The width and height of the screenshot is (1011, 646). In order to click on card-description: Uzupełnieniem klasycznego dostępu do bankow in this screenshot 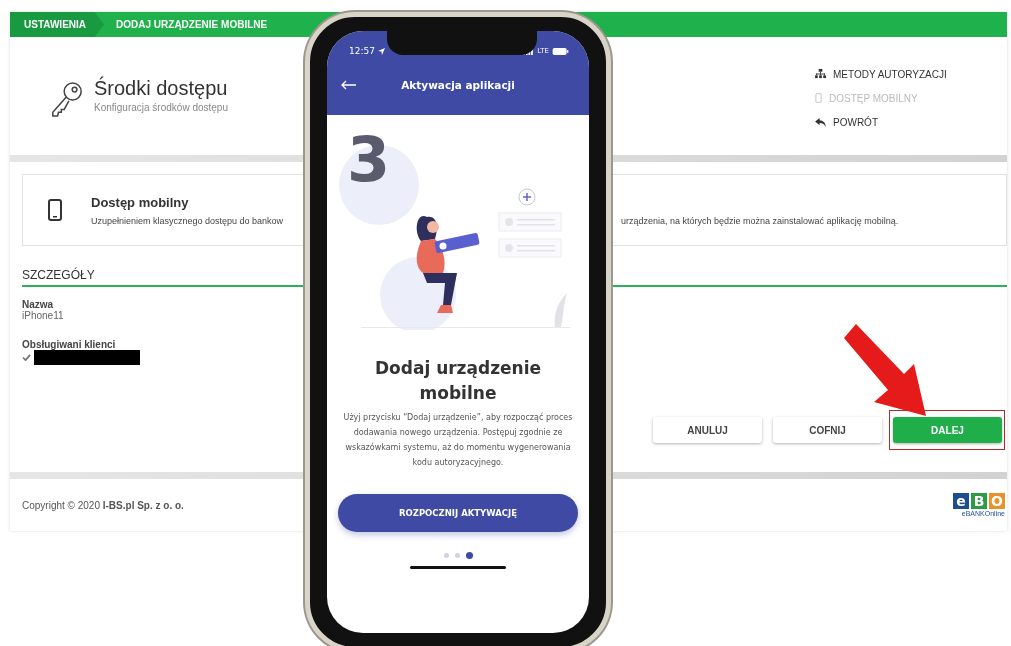, I will do `click(188, 220)`.